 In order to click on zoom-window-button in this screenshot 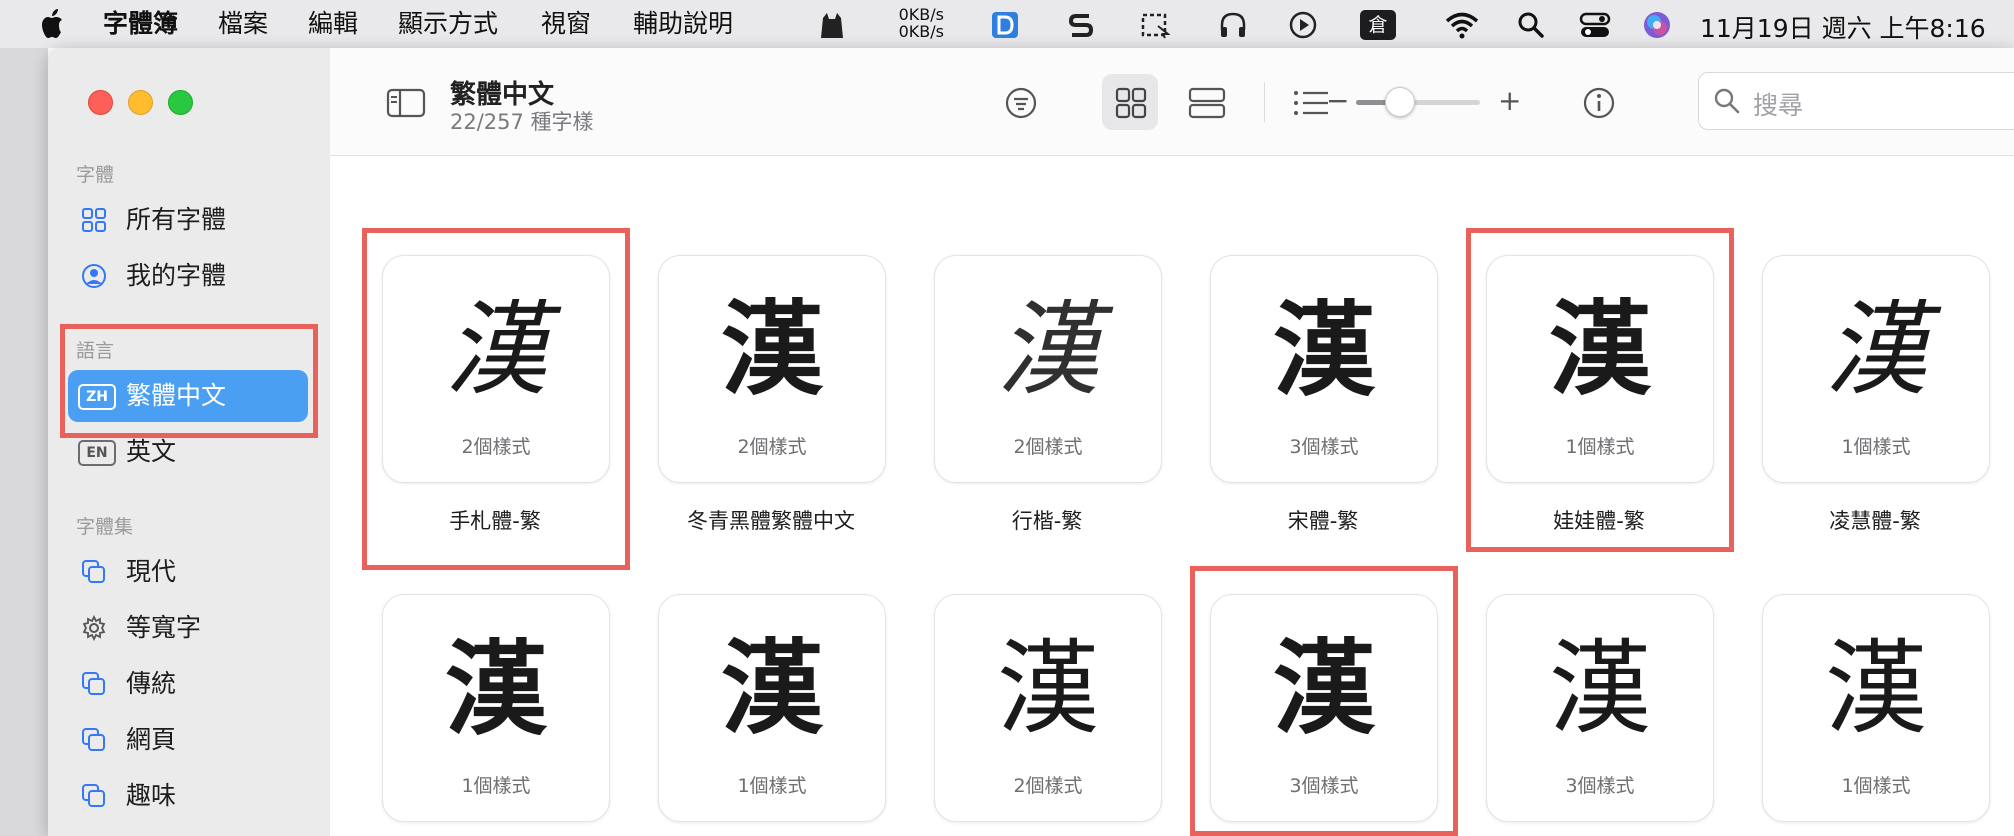, I will do `click(180, 102)`.